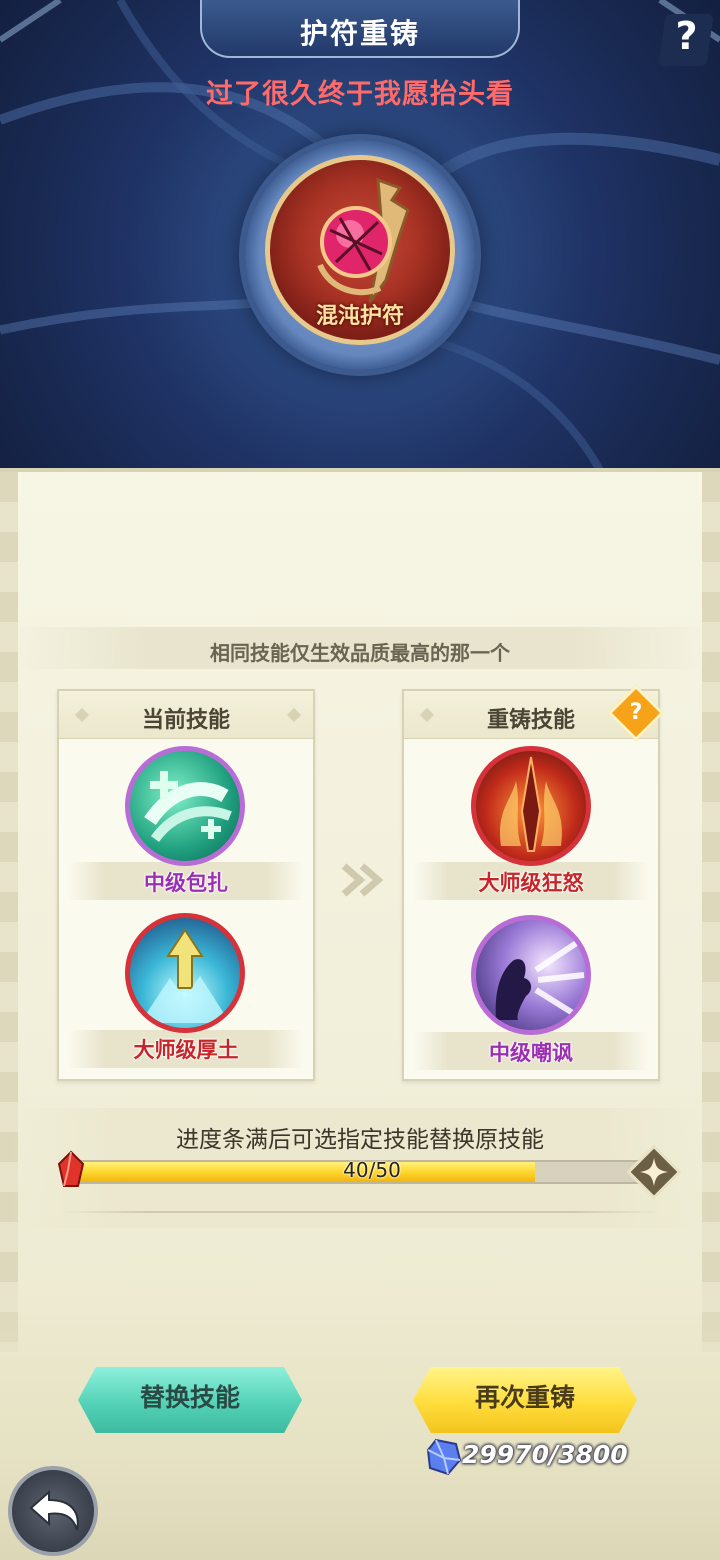 The image size is (720, 1560). What do you see at coordinates (372, 1170) in the screenshot?
I see `progress-value: 40/50` at bounding box center [372, 1170].